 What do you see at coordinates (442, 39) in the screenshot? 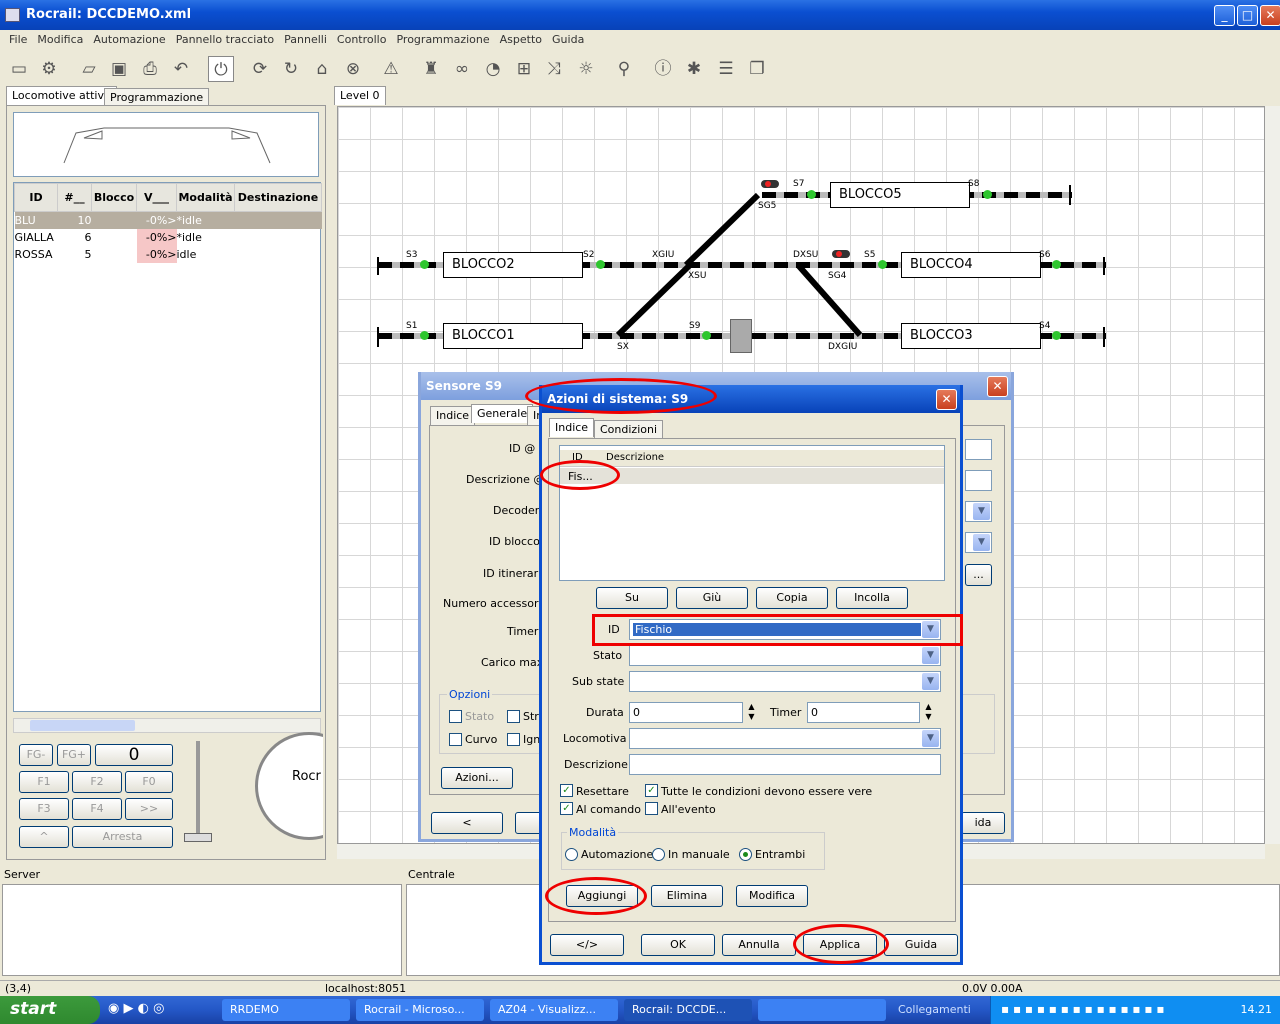
I see `menu-programmazione: Programmazione` at bounding box center [442, 39].